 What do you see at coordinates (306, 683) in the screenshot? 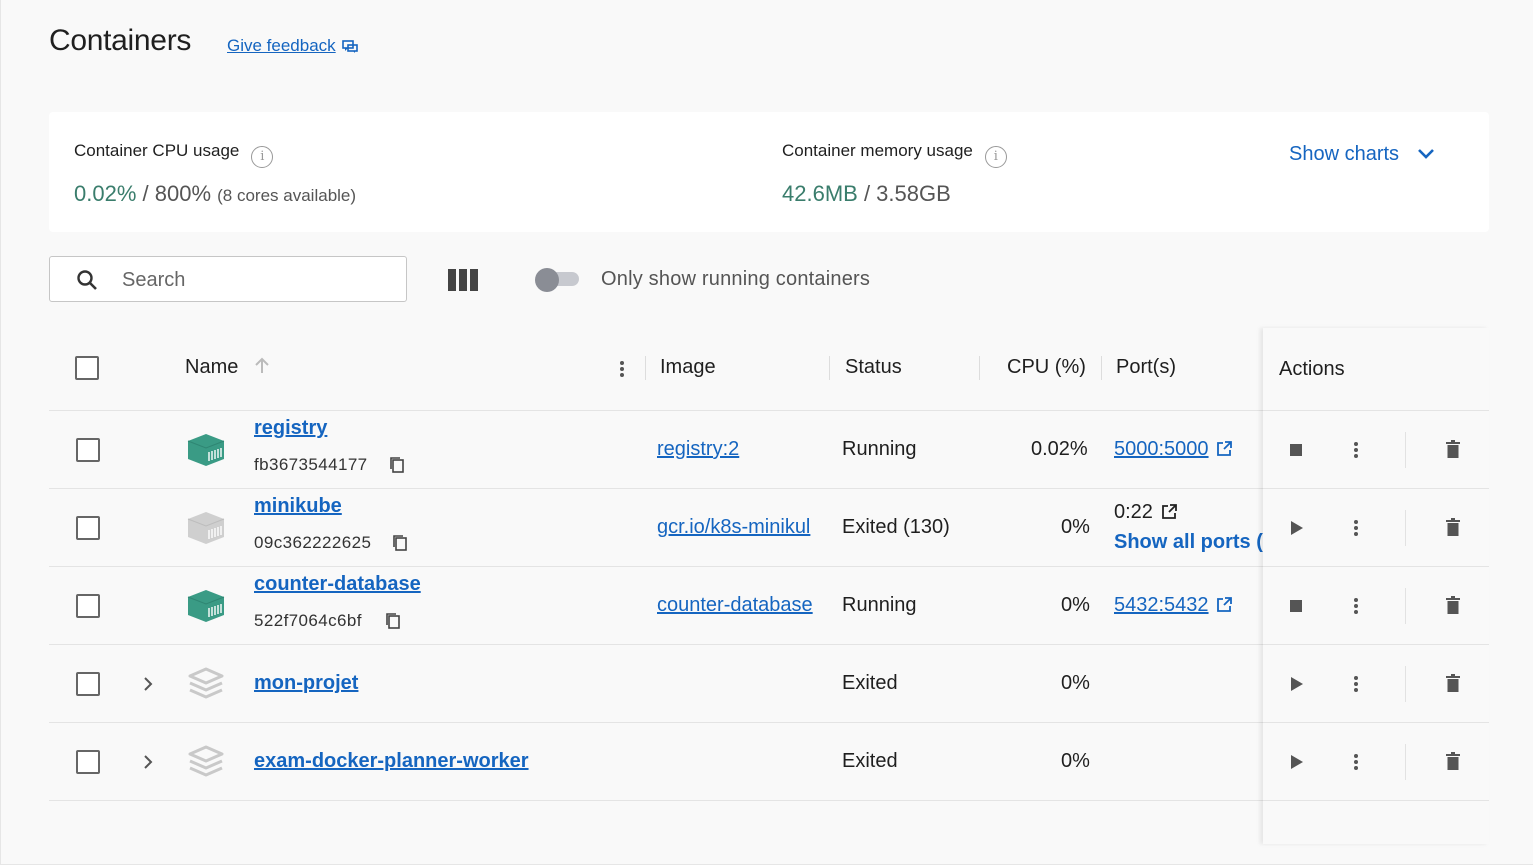
I see `project-name-link: mon-projet` at bounding box center [306, 683].